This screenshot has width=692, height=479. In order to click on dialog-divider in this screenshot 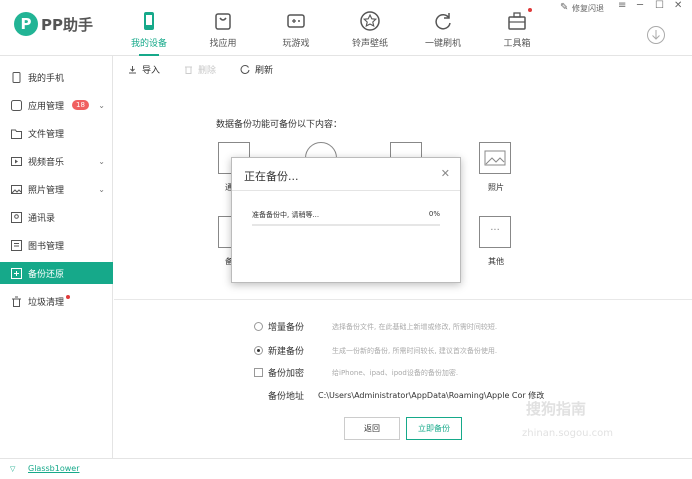, I will do `click(346, 190)`.